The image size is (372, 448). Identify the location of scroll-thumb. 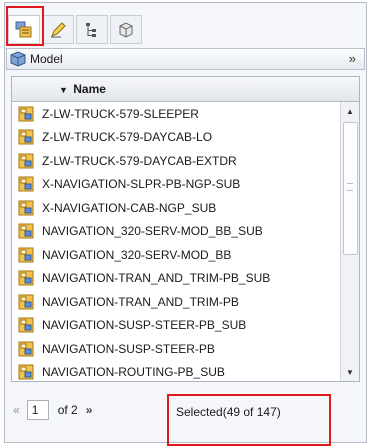
(350, 188).